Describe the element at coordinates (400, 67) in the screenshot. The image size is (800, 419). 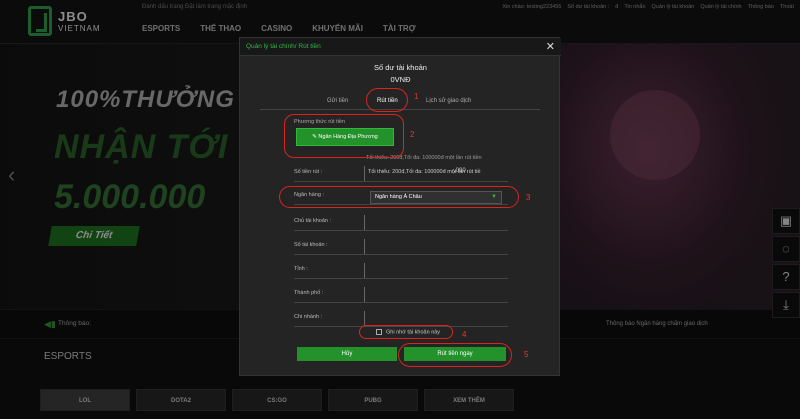
I see `modal-balance-label: Số dư tài khoản` at that location.